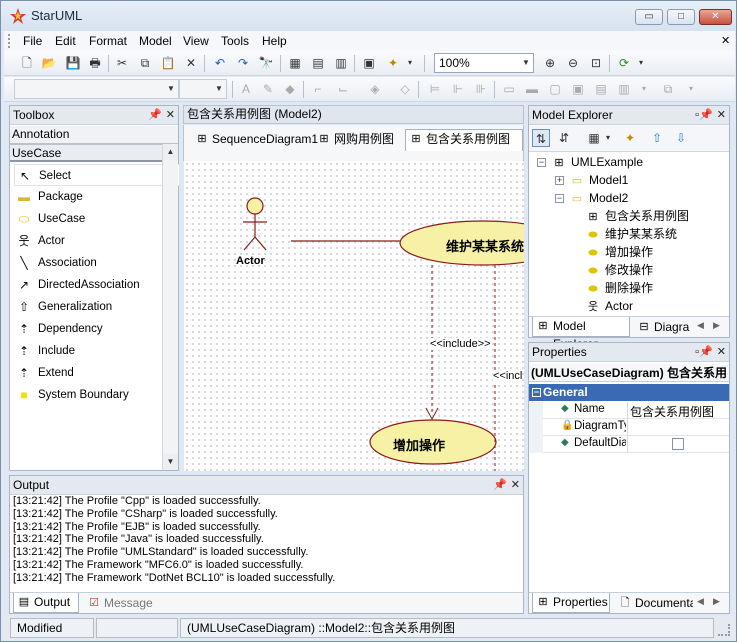 This screenshot has width=737, height=642. What do you see at coordinates (196, 41) in the screenshot?
I see `menu-view: View` at bounding box center [196, 41].